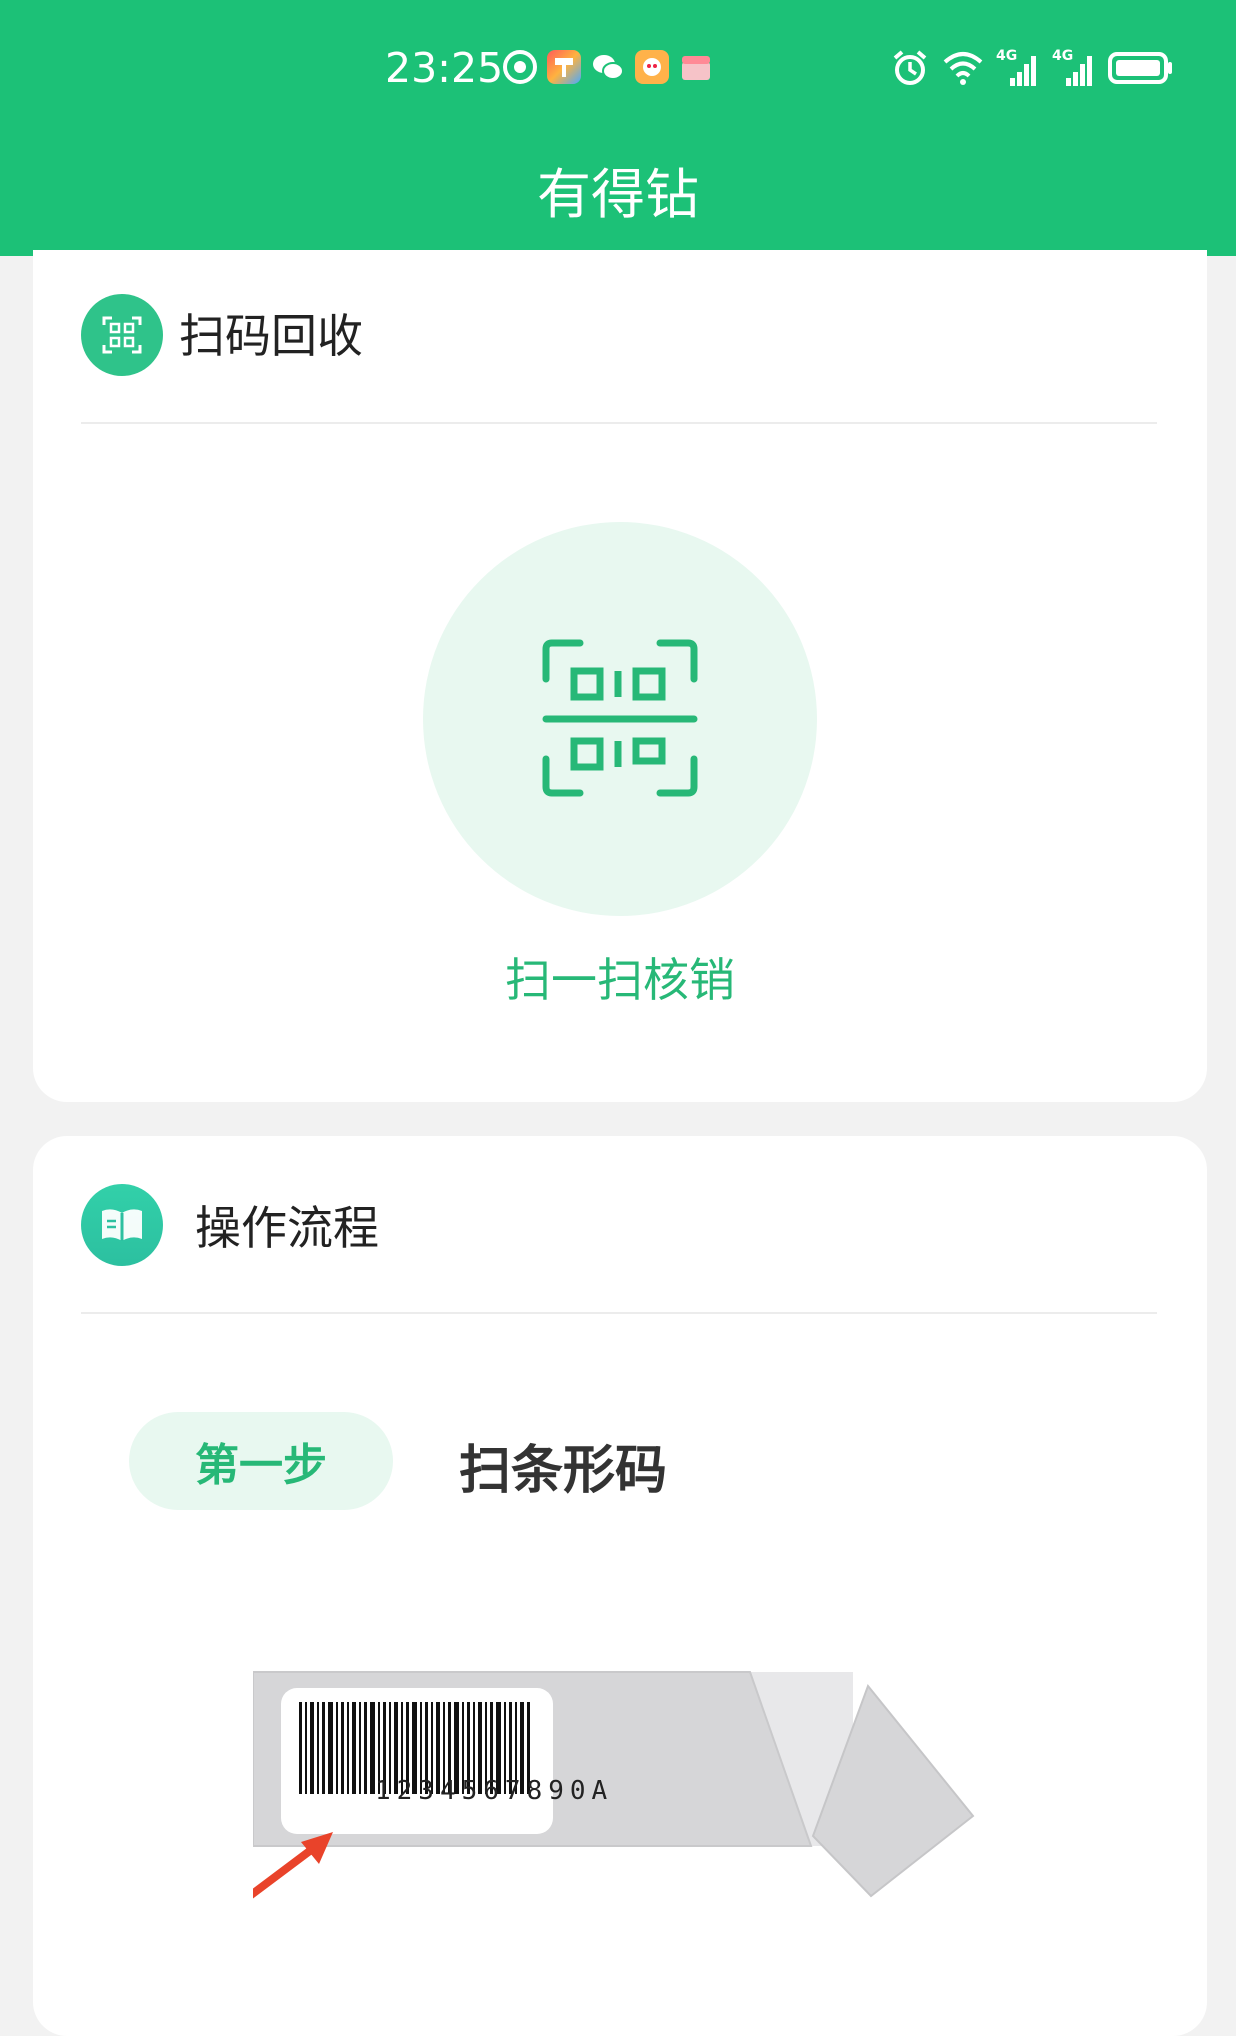 The width and height of the screenshot is (1236, 2036). I want to click on battery-icon, so click(1141, 70).